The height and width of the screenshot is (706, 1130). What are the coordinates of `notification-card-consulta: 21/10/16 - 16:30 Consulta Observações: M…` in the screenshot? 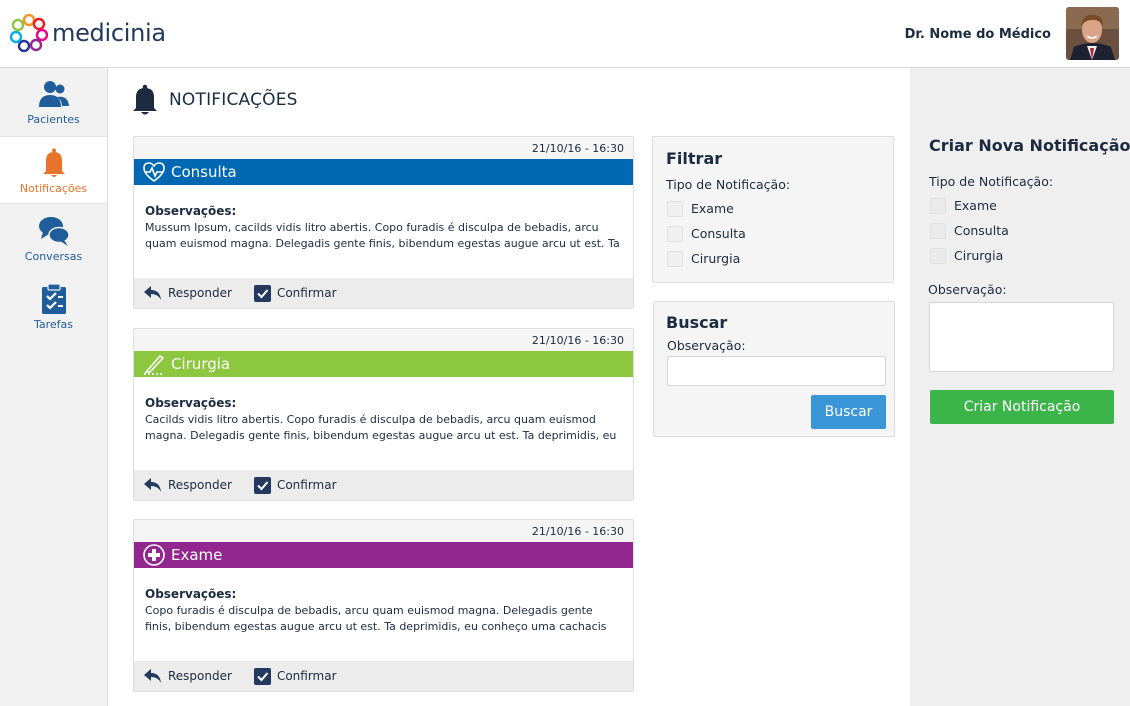 It's located at (383, 222).